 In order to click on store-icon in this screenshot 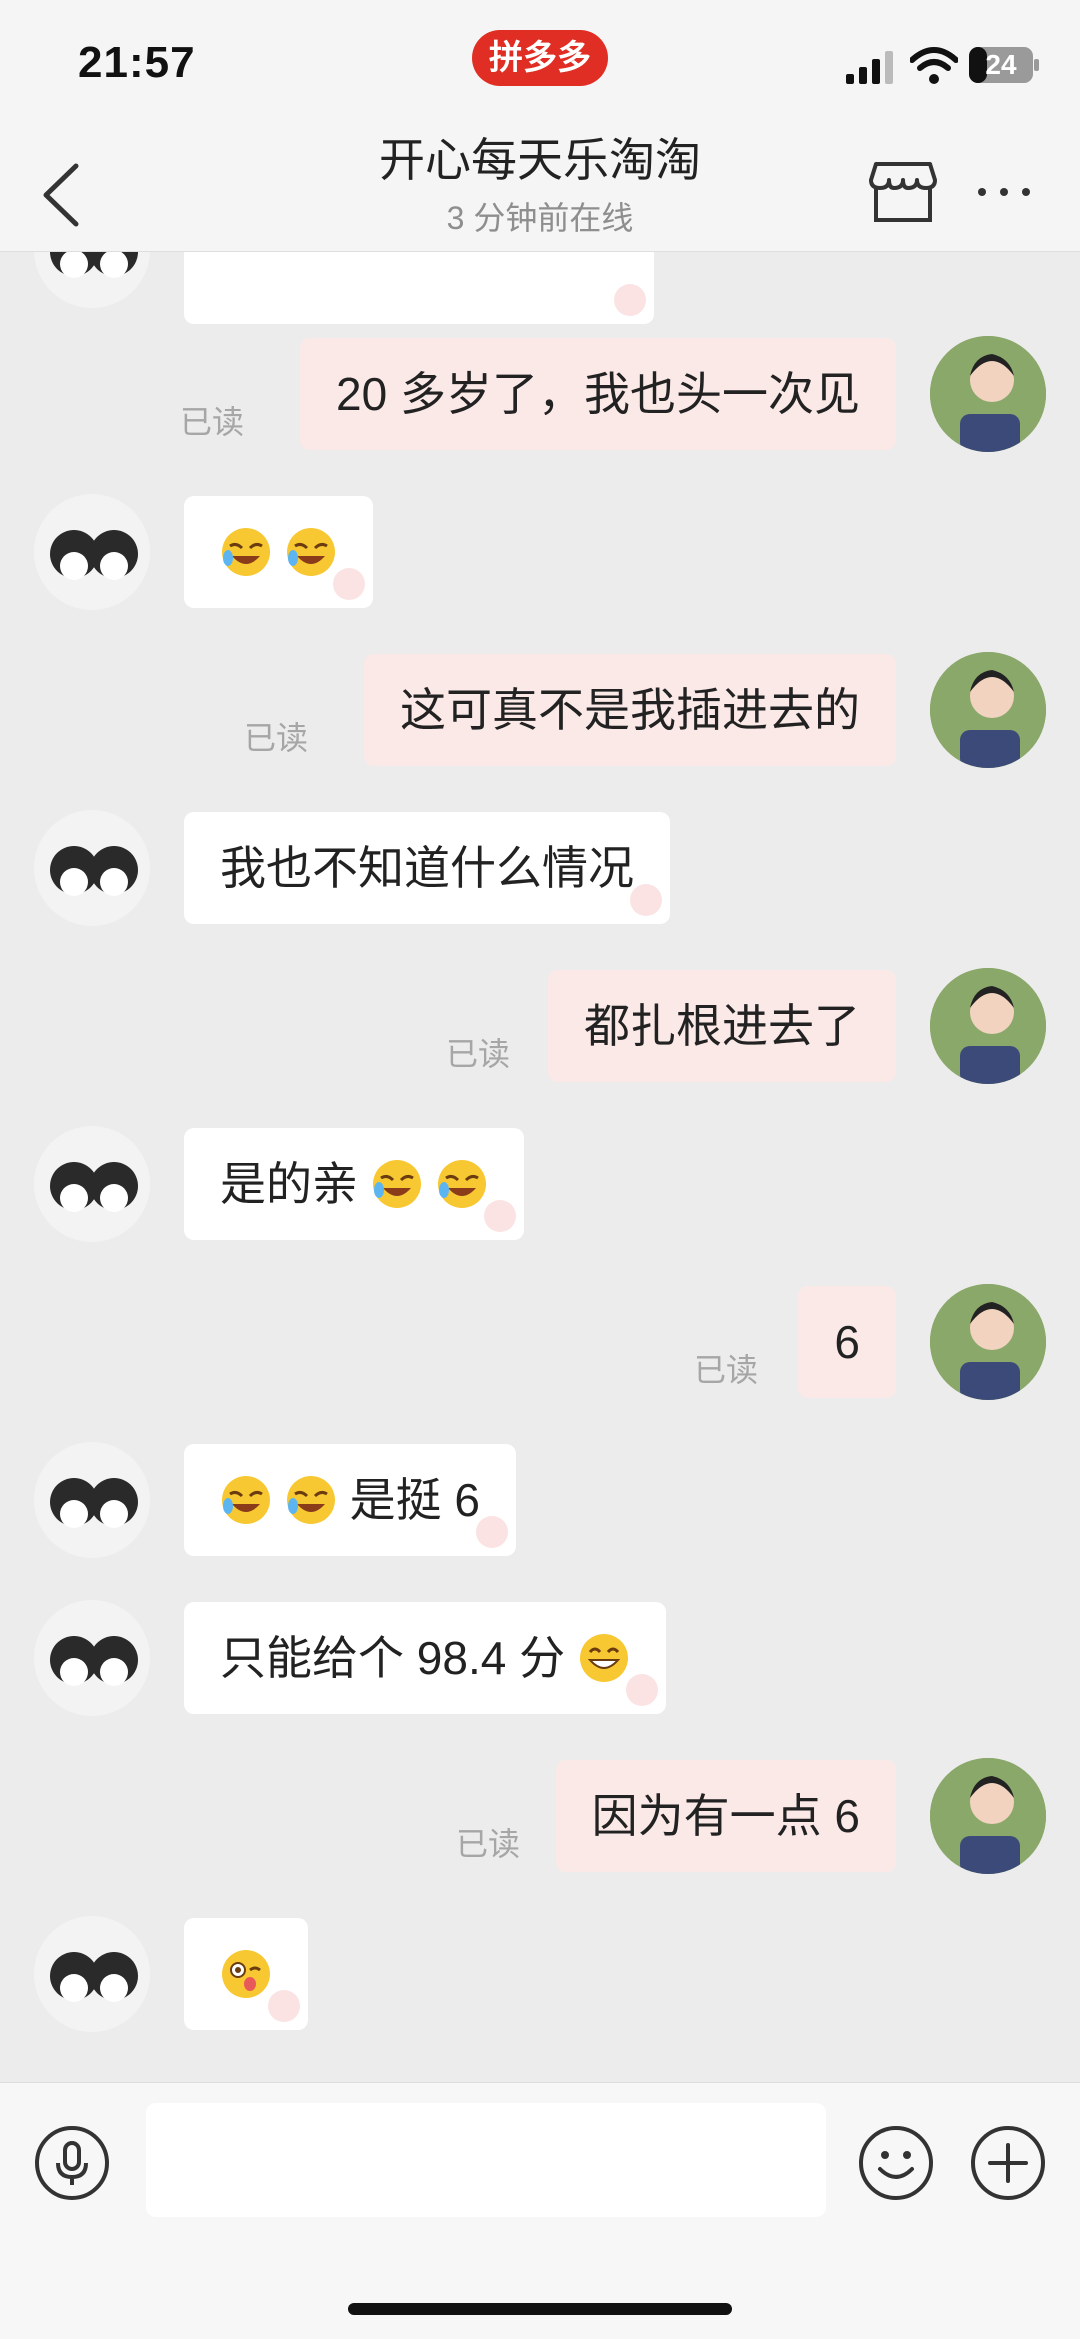, I will do `click(903, 192)`.